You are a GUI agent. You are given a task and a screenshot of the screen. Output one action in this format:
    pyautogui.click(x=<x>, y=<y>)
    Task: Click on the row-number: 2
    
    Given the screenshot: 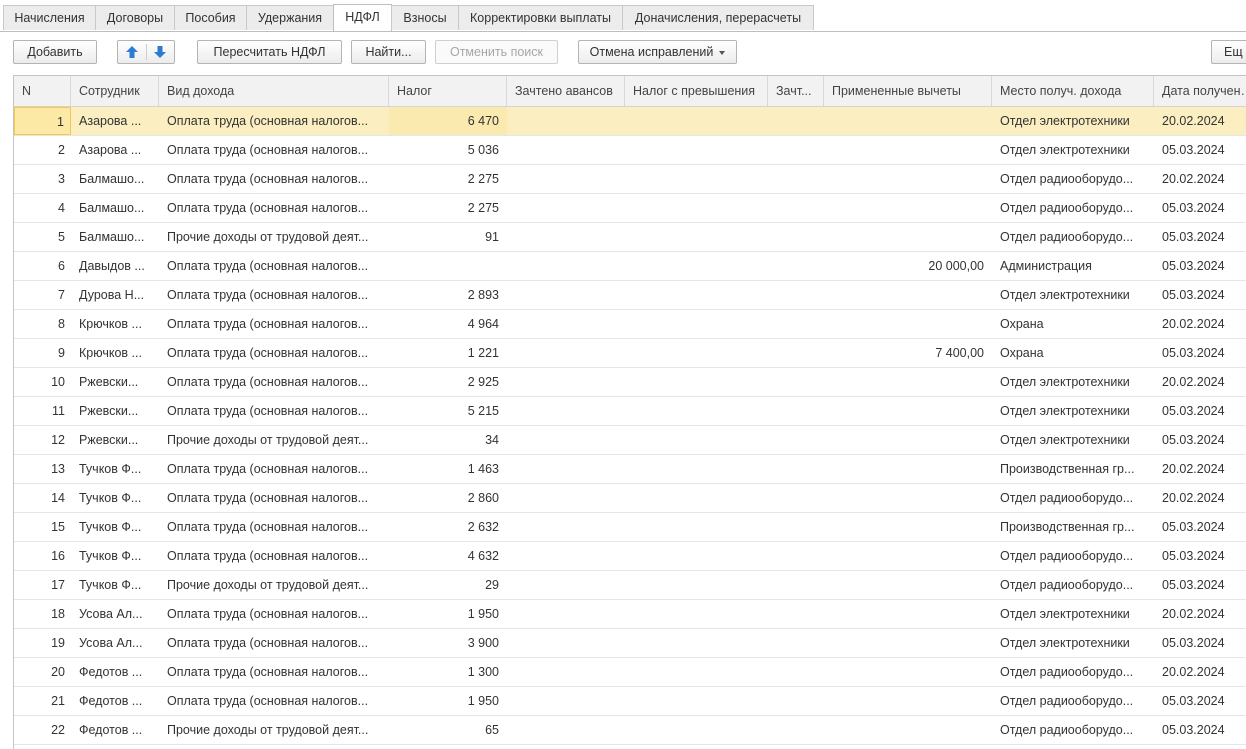 What is the action you would take?
    pyautogui.click(x=61, y=150)
    